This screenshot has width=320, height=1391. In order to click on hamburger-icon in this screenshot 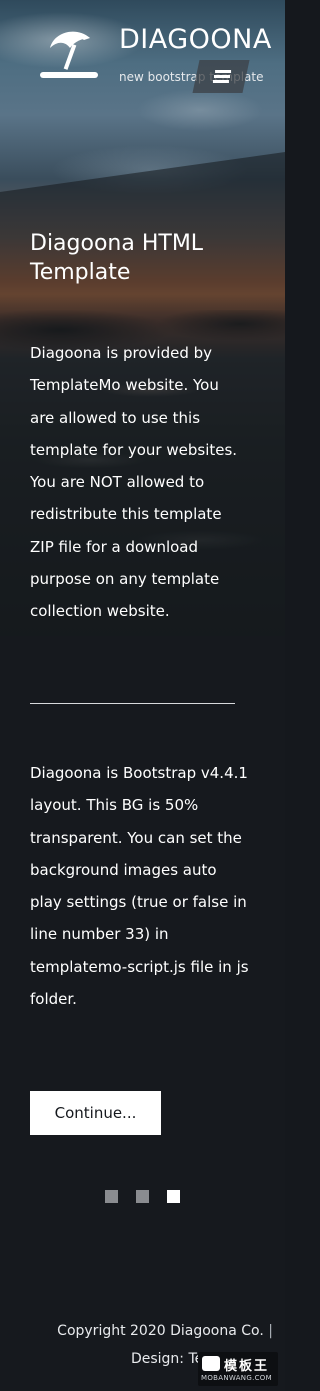, I will do `click(223, 71)`.